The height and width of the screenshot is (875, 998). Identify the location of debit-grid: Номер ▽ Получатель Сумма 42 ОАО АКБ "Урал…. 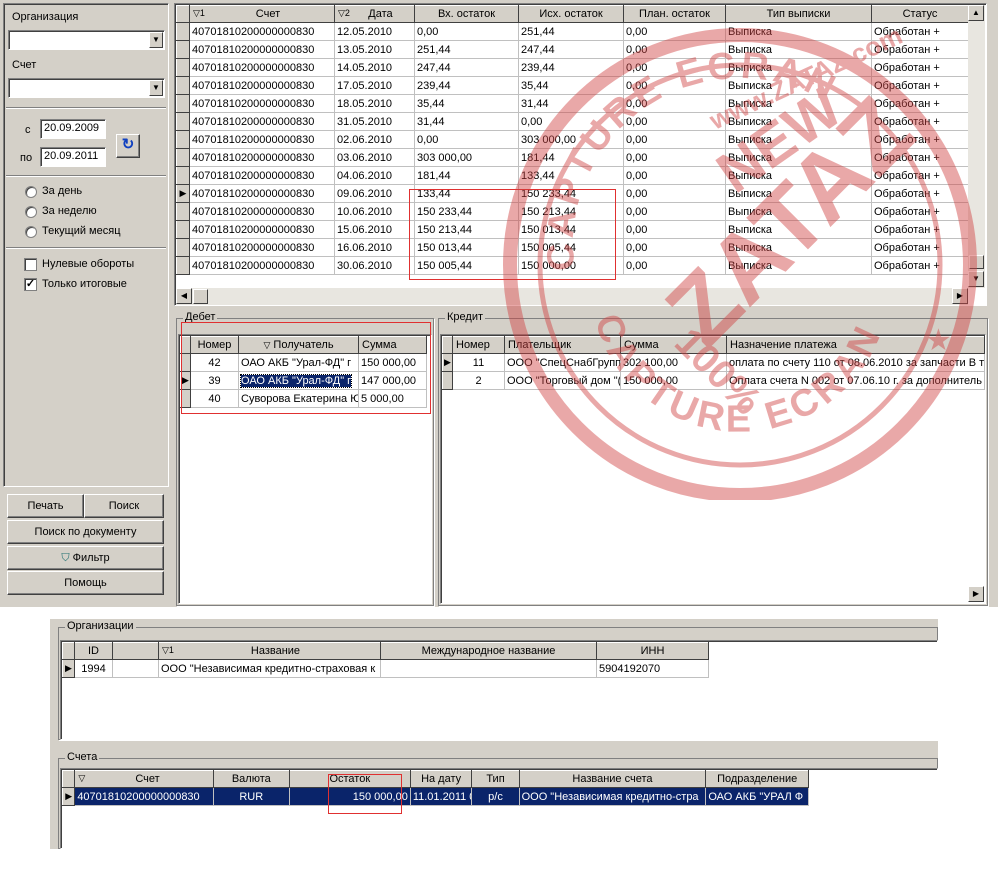
(303, 372).